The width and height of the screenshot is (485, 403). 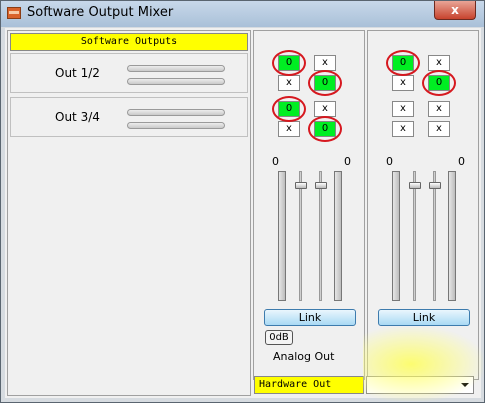 What do you see at coordinates (465, 385) in the screenshot?
I see `chevron-down-icon` at bounding box center [465, 385].